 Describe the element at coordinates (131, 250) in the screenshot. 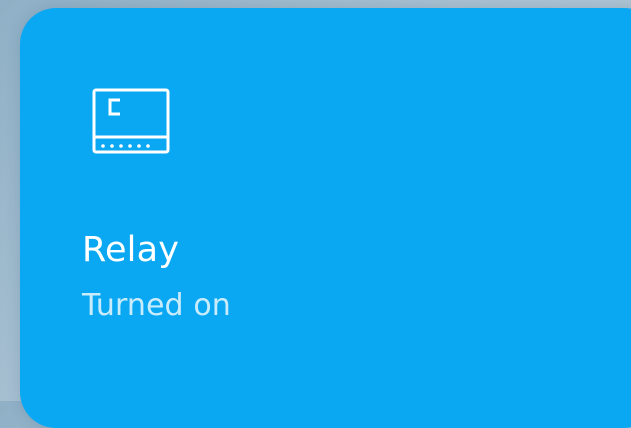

I see `device-name: Relay` at that location.